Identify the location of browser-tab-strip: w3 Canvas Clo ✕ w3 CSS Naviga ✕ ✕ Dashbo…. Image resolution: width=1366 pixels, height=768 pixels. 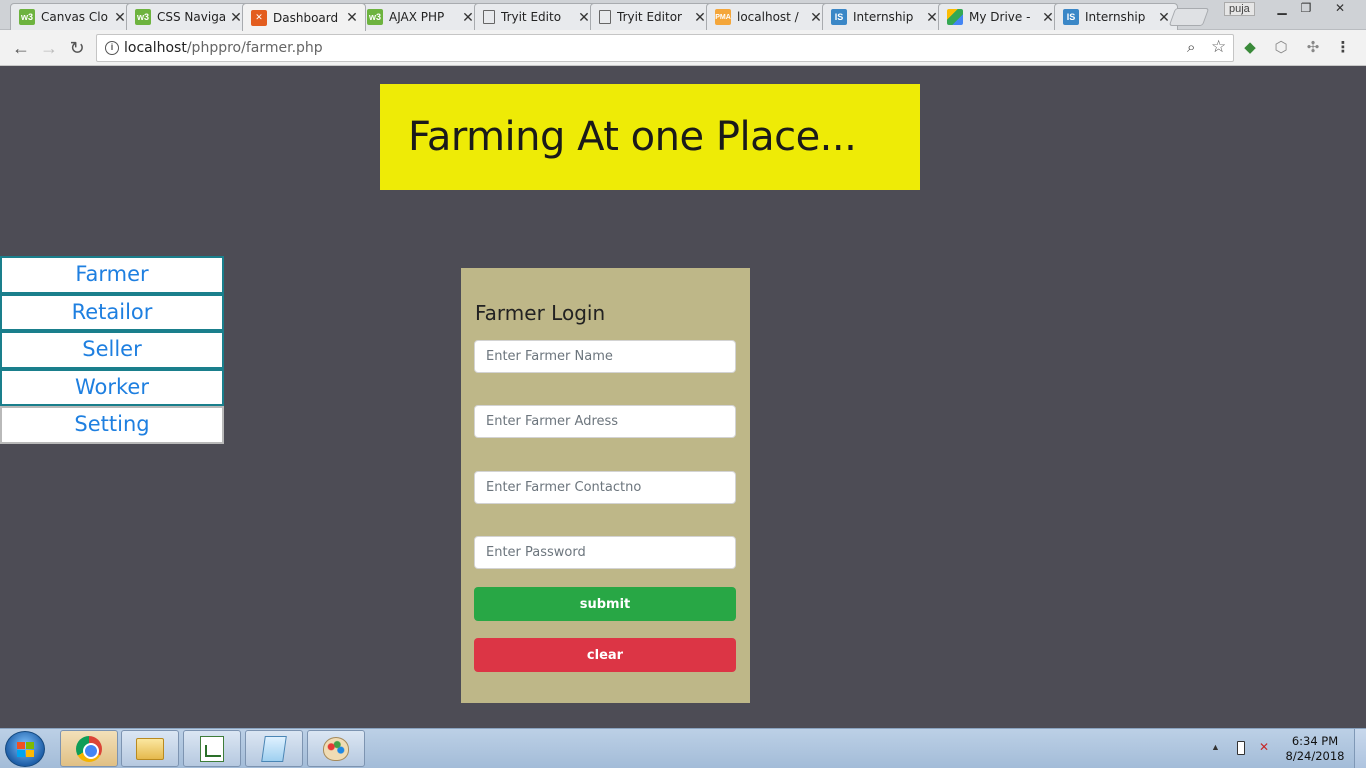
(683, 15).